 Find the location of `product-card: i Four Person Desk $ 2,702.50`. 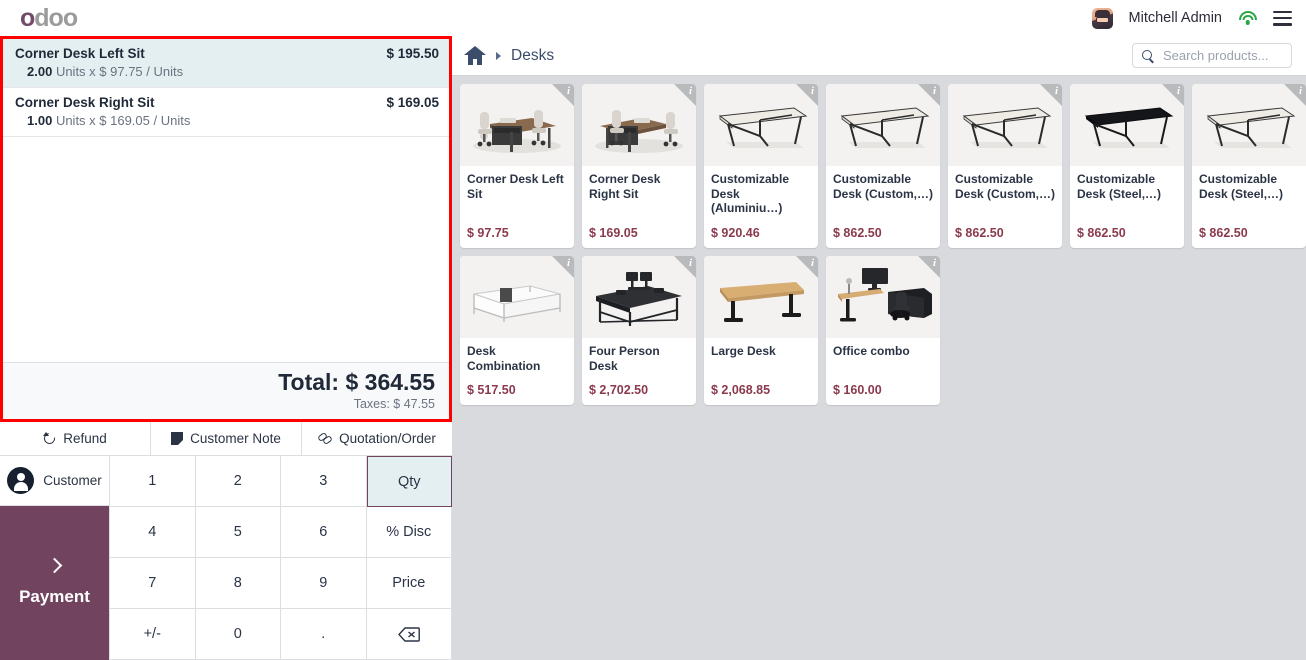

product-card: i Four Person Desk $ 2,702.50 is located at coordinates (639, 330).